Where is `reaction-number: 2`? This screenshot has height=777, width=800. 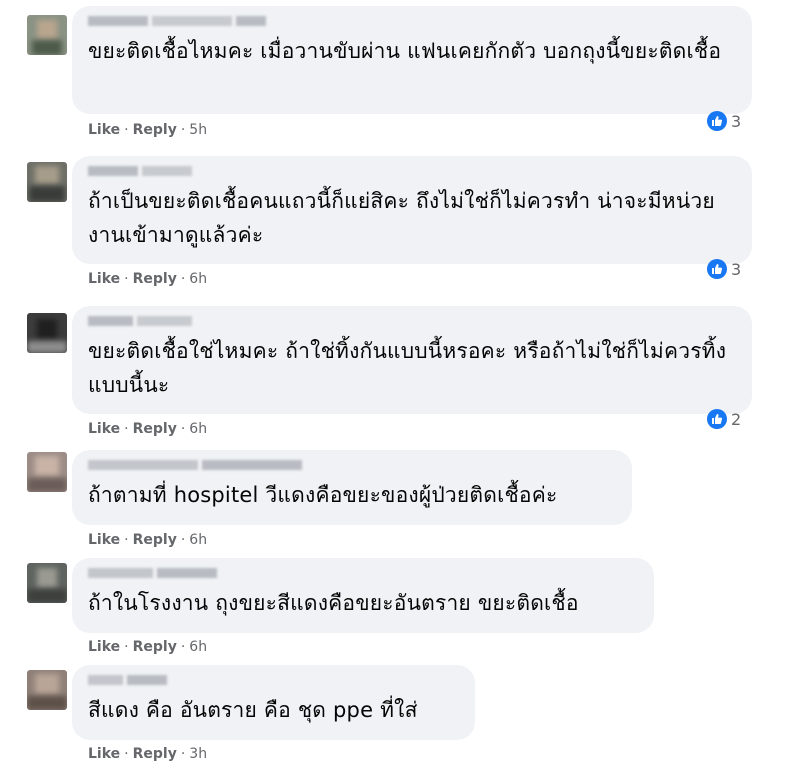
reaction-number: 2 is located at coordinates (736, 419).